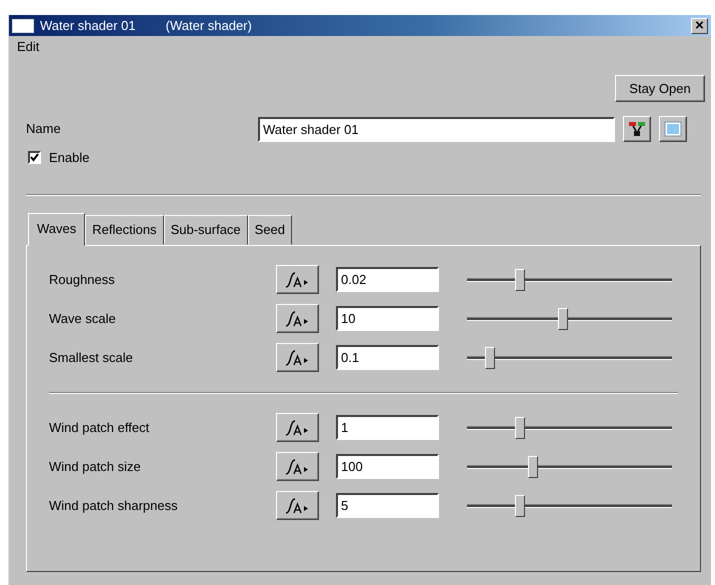 This screenshot has width=715, height=585. What do you see at coordinates (99, 427) in the screenshot?
I see `parameter-label: Wind patch effect` at bounding box center [99, 427].